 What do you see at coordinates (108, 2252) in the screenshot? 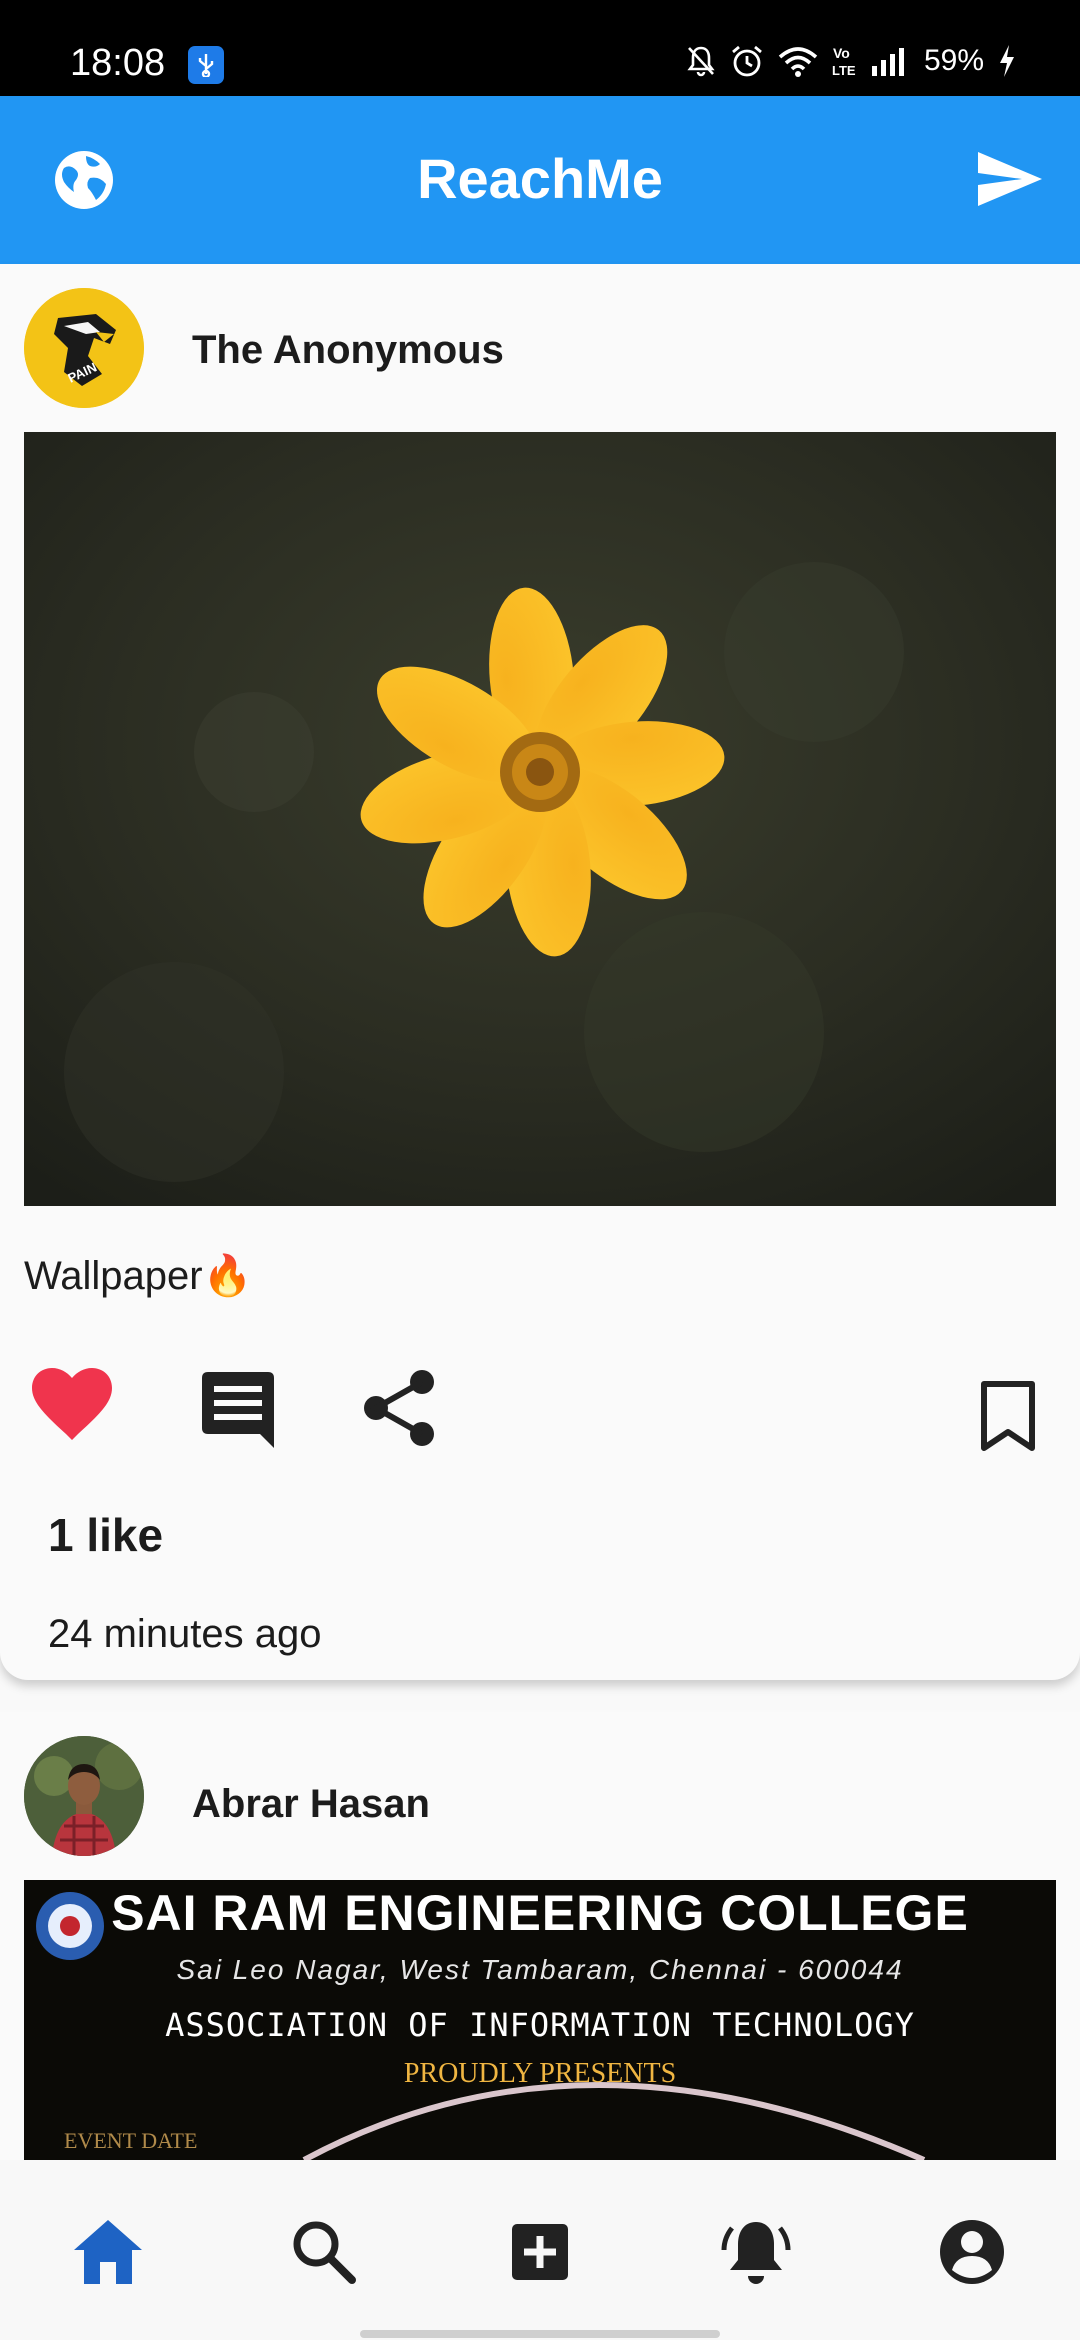
I see `home-icon` at bounding box center [108, 2252].